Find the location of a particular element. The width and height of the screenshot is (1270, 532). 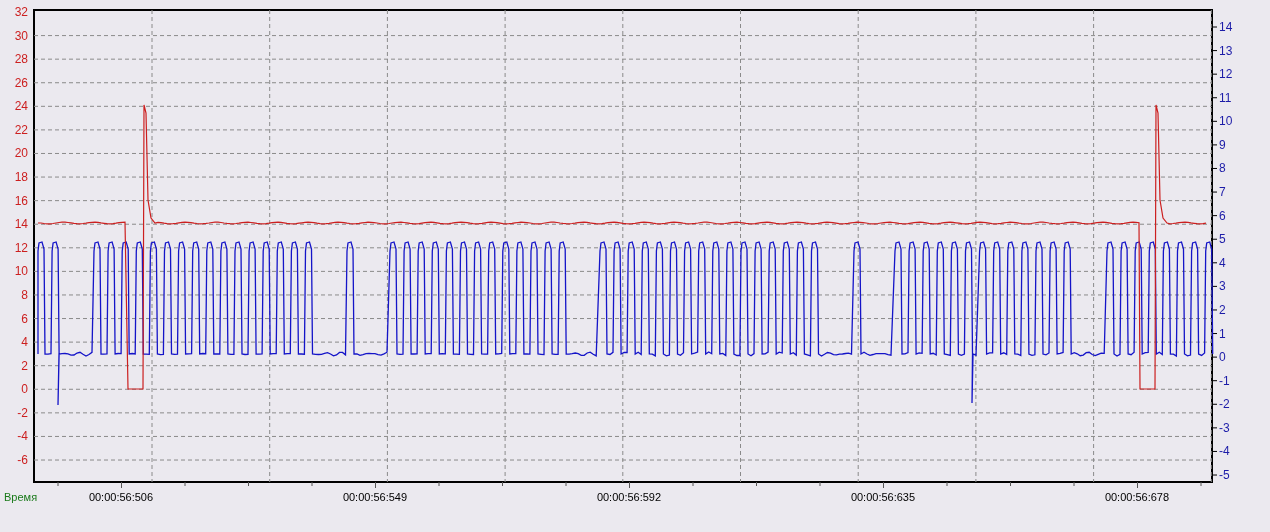

axis-label: 00:00:56:549 is located at coordinates (375, 497).